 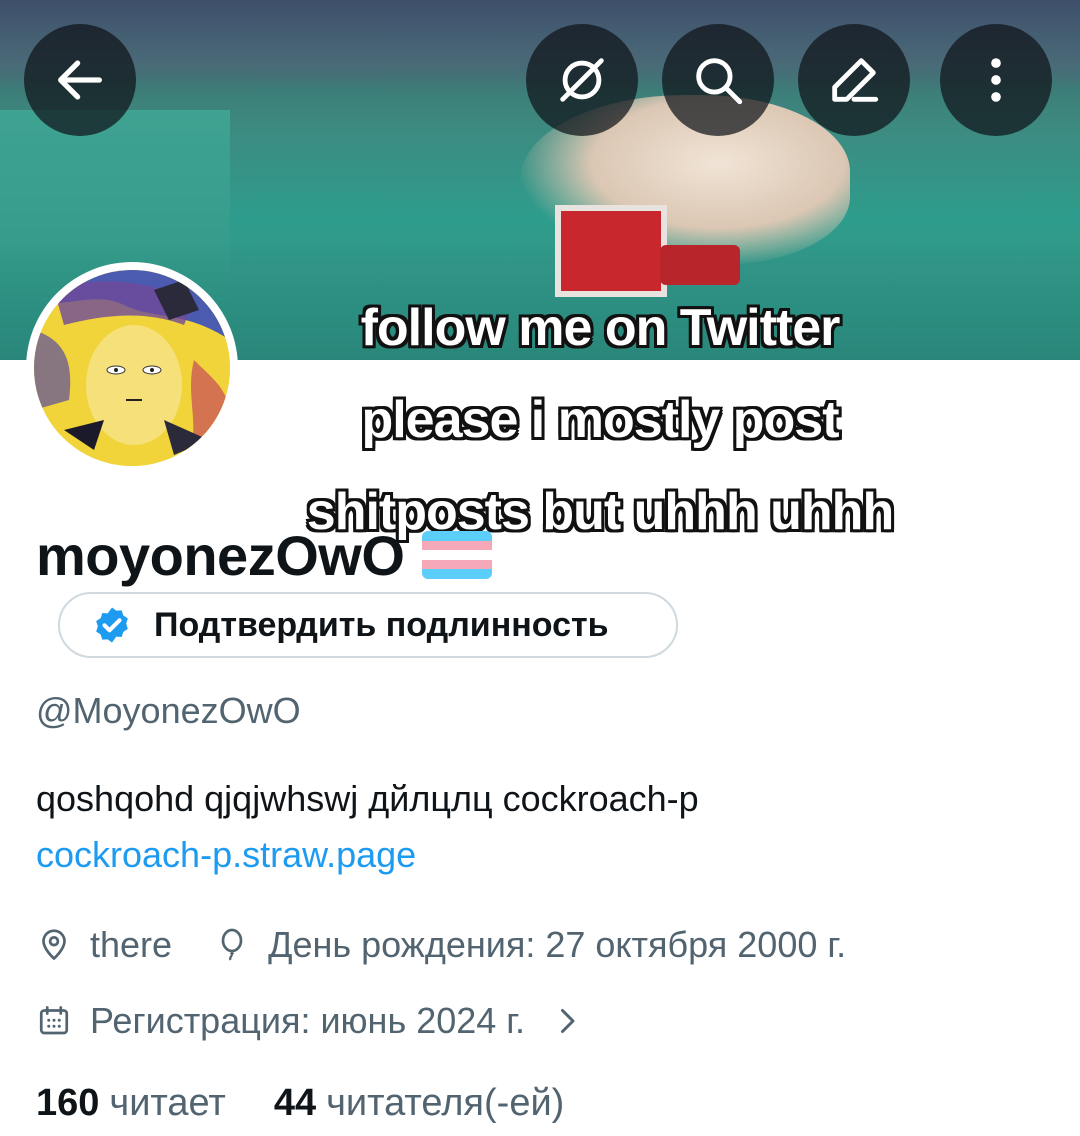 I want to click on arrow-left-icon, so click(x=80, y=80).